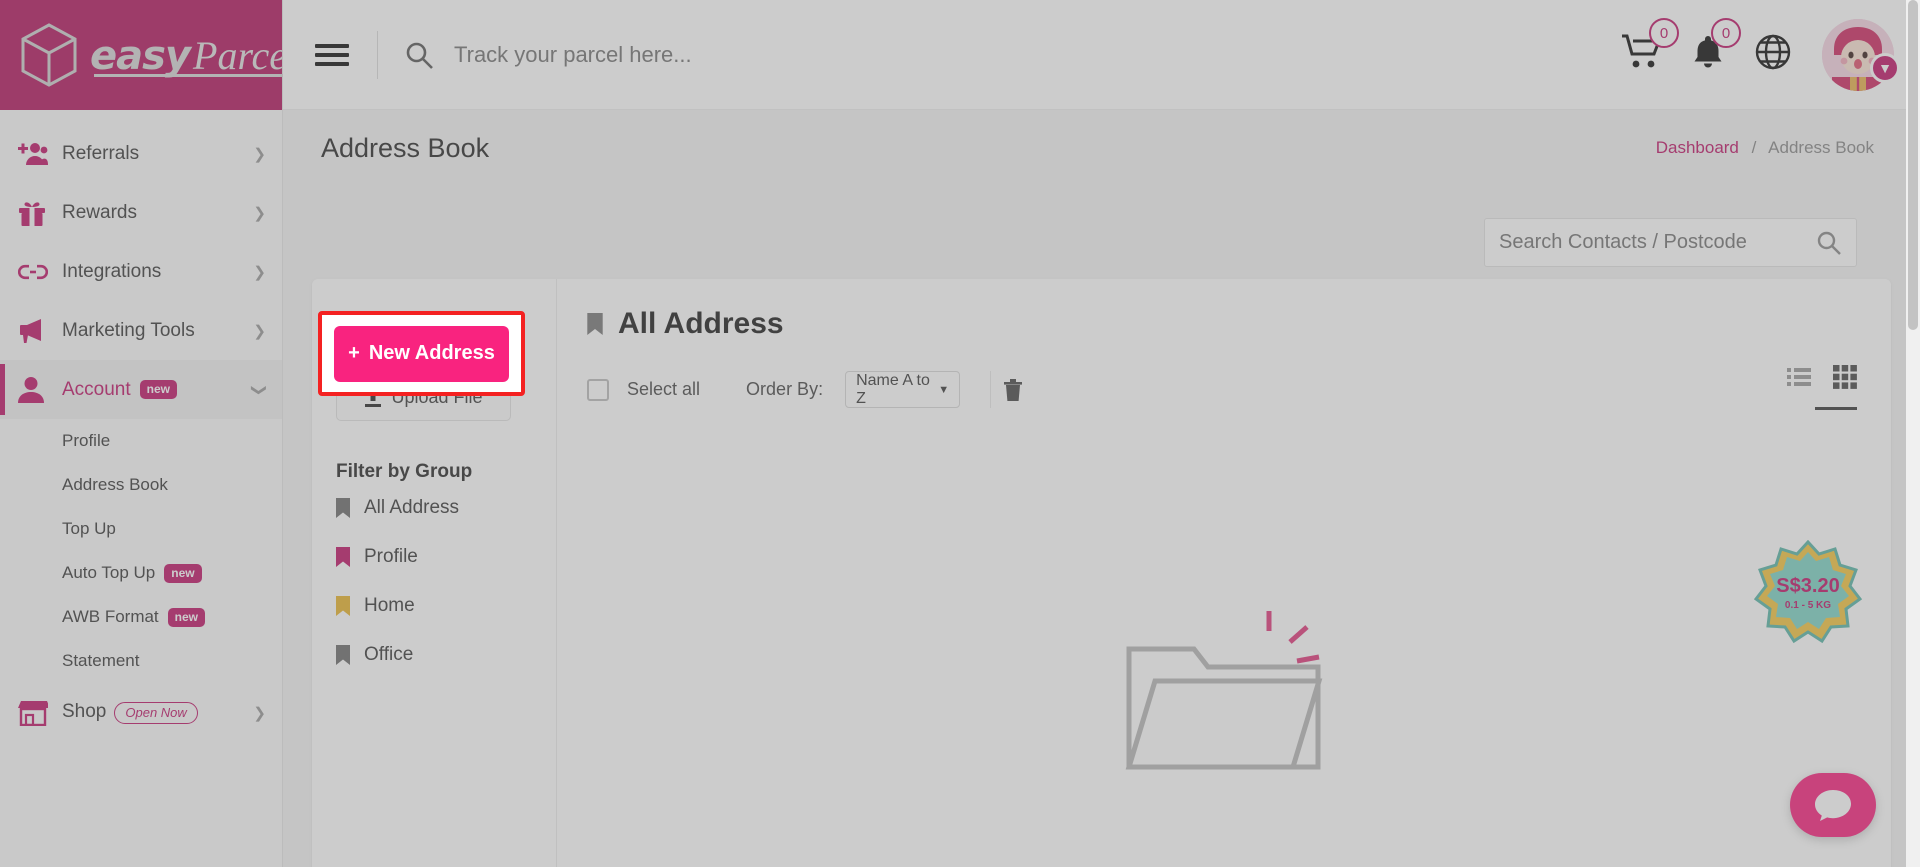  I want to click on sidebar-item-shop: Shop Open Now ❯, so click(141, 712).